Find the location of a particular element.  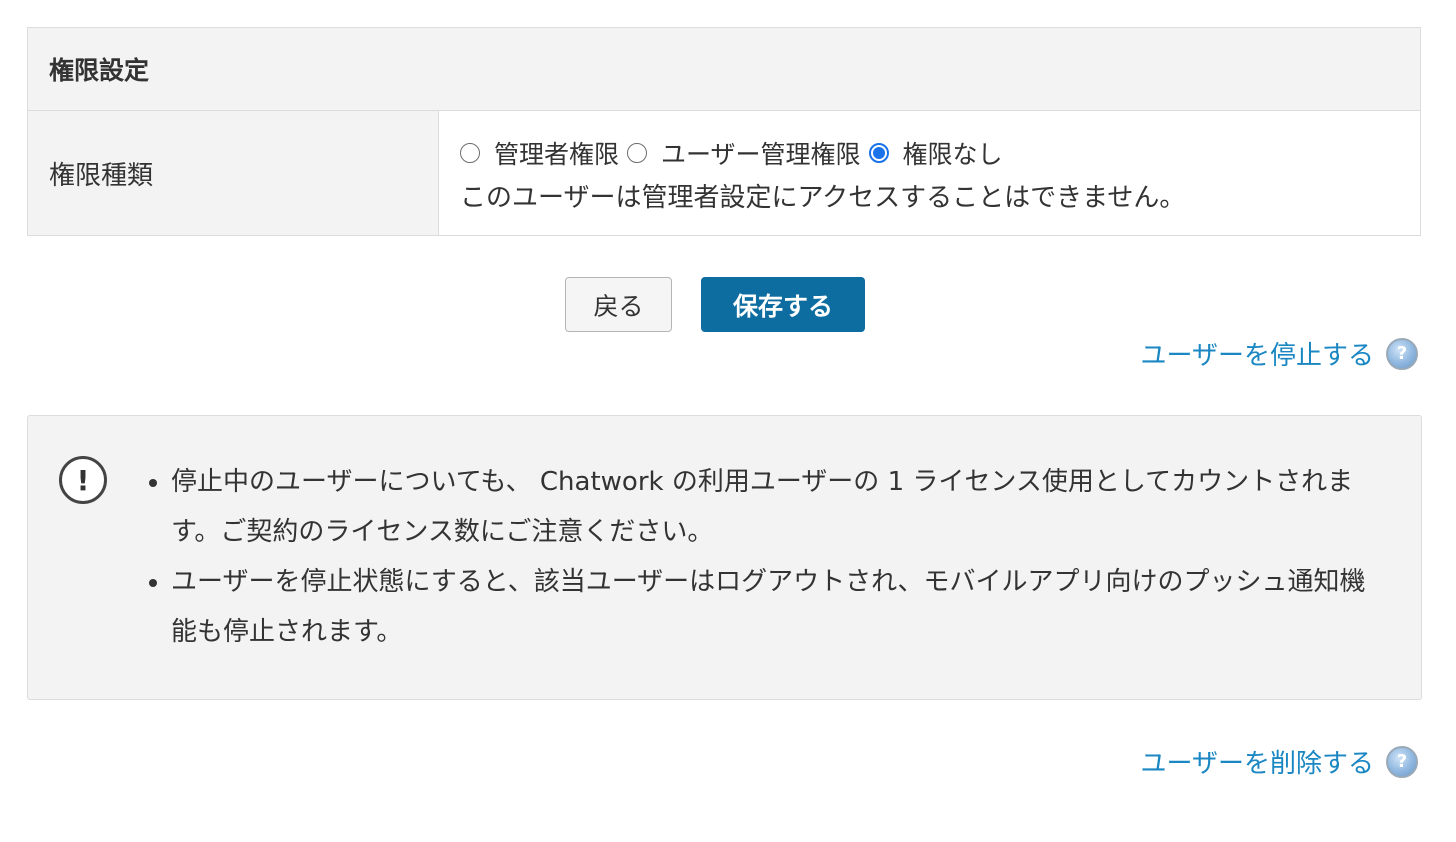

radio-no-permission-label: 権限なし is located at coordinates (953, 153).